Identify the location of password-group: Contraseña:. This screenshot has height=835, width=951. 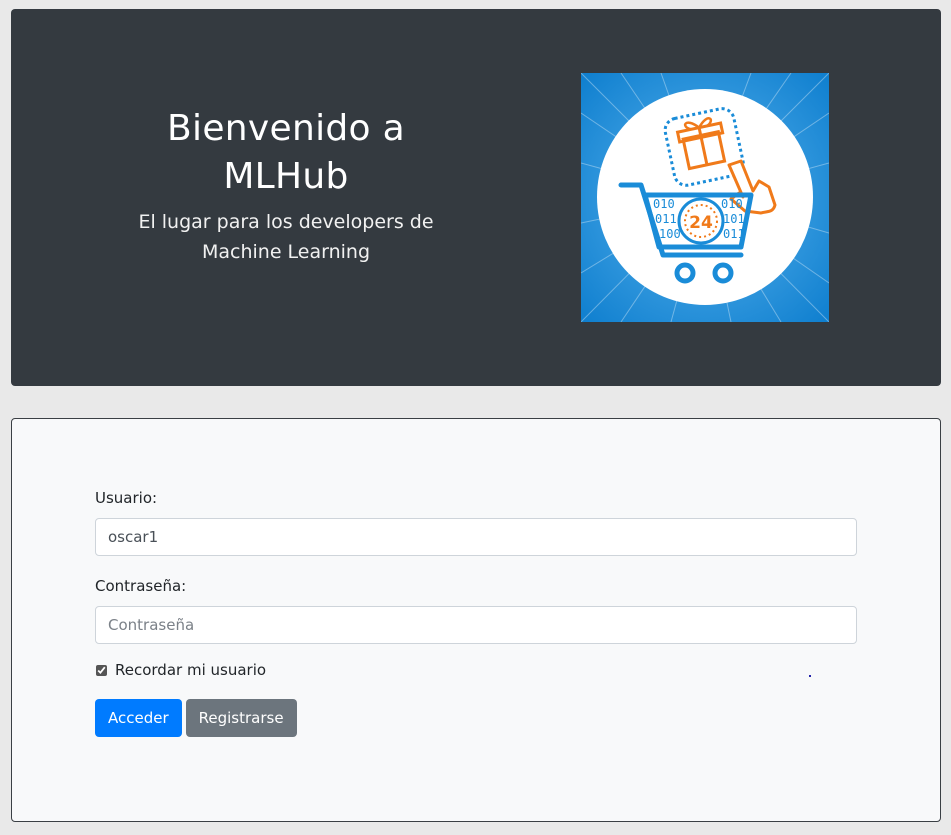
(476, 610).